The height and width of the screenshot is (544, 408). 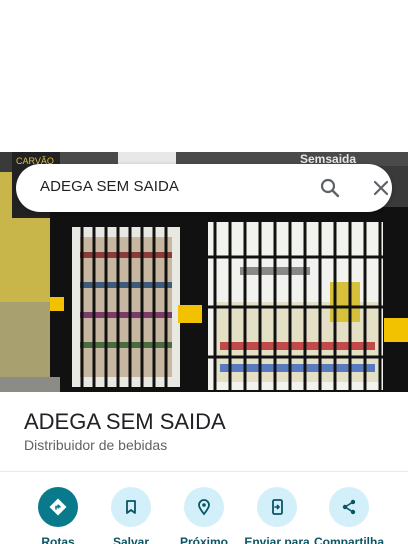 What do you see at coordinates (204, 188) in the screenshot?
I see `search-bar: ADEGA SEM SAIDA` at bounding box center [204, 188].